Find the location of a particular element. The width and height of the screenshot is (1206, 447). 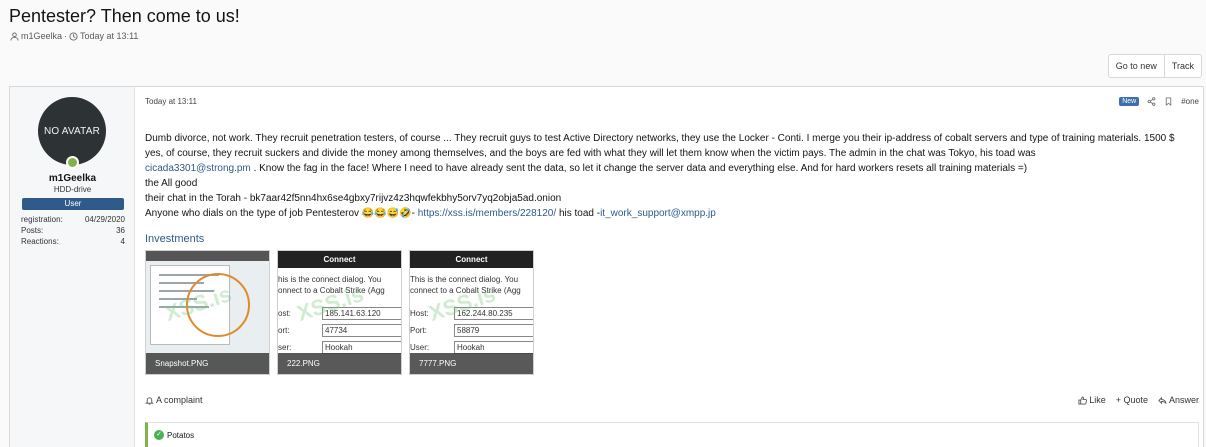

share-icon is located at coordinates (1151, 101).